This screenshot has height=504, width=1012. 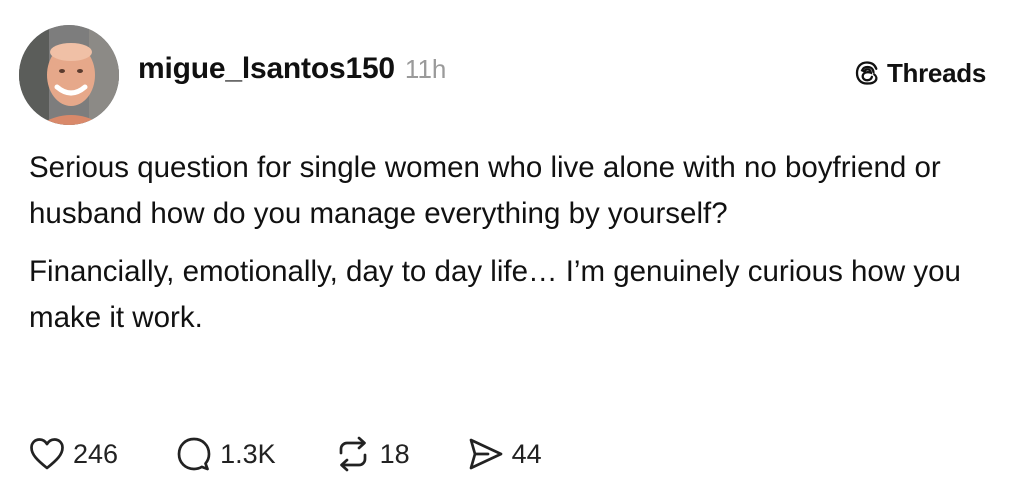 What do you see at coordinates (248, 453) in the screenshot?
I see `reply-count: 1.3K` at bounding box center [248, 453].